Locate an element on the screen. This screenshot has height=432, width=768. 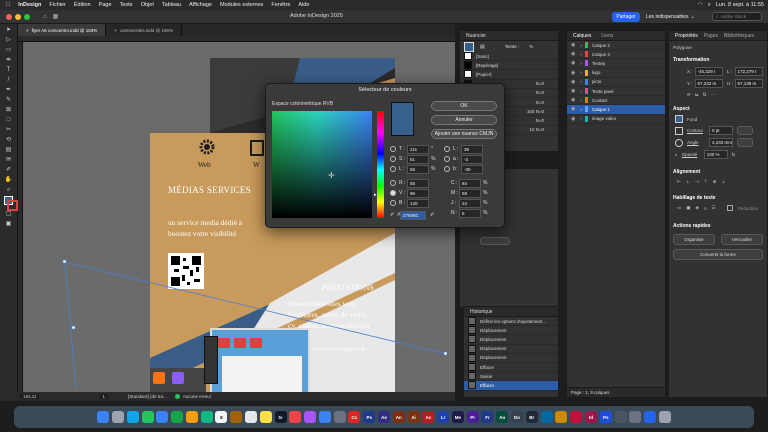
lab-b-radio is located at coordinates (447, 169).